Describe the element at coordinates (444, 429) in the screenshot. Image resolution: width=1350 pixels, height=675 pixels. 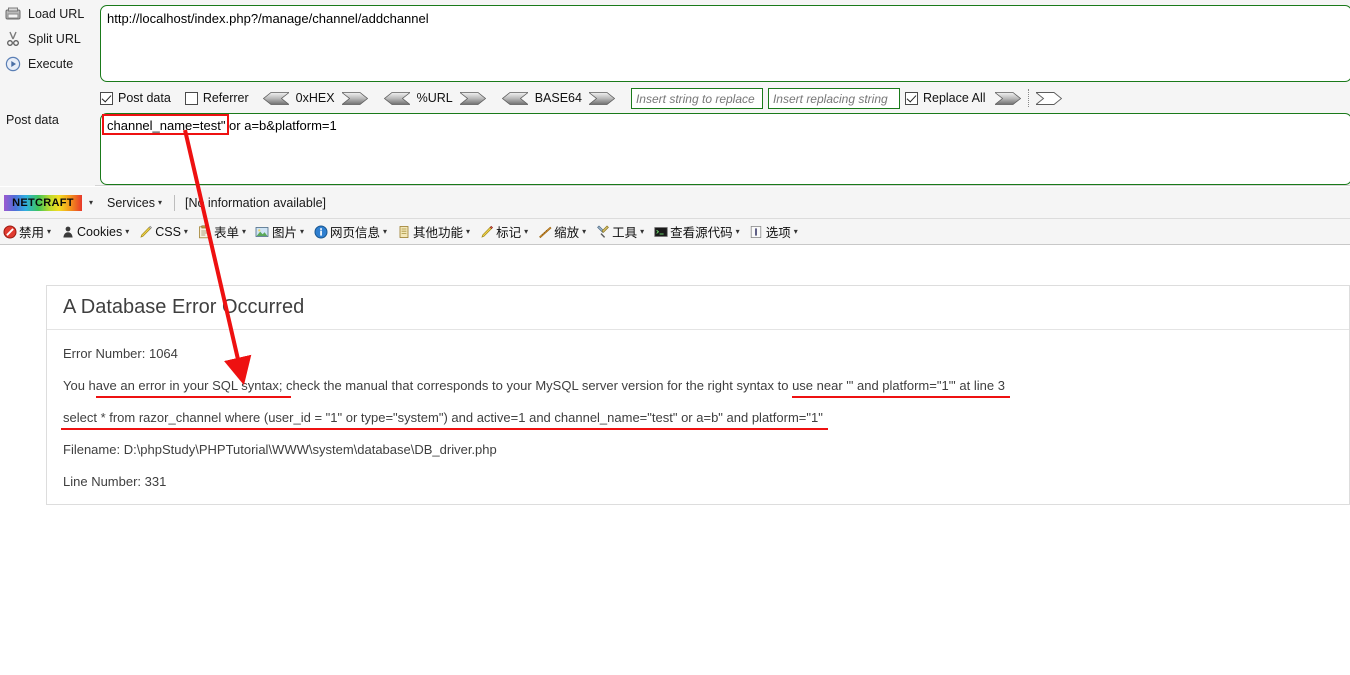
I see `underline-query` at that location.